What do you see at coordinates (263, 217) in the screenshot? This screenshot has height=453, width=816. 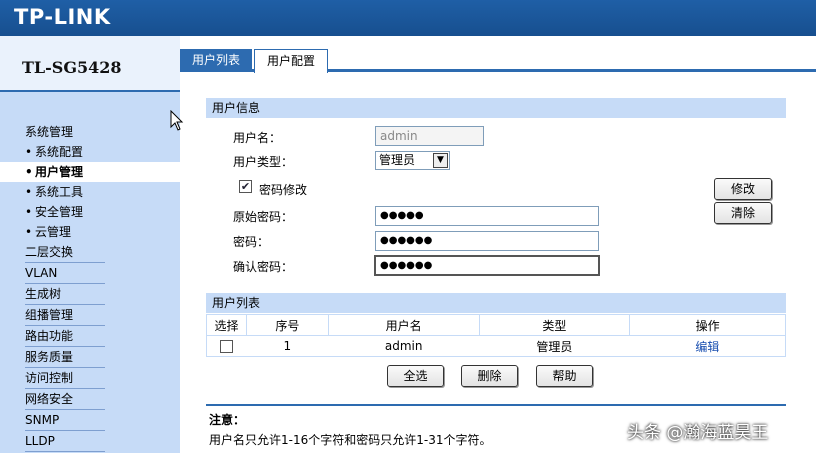 I see `old-password-label: 原始密码：` at bounding box center [263, 217].